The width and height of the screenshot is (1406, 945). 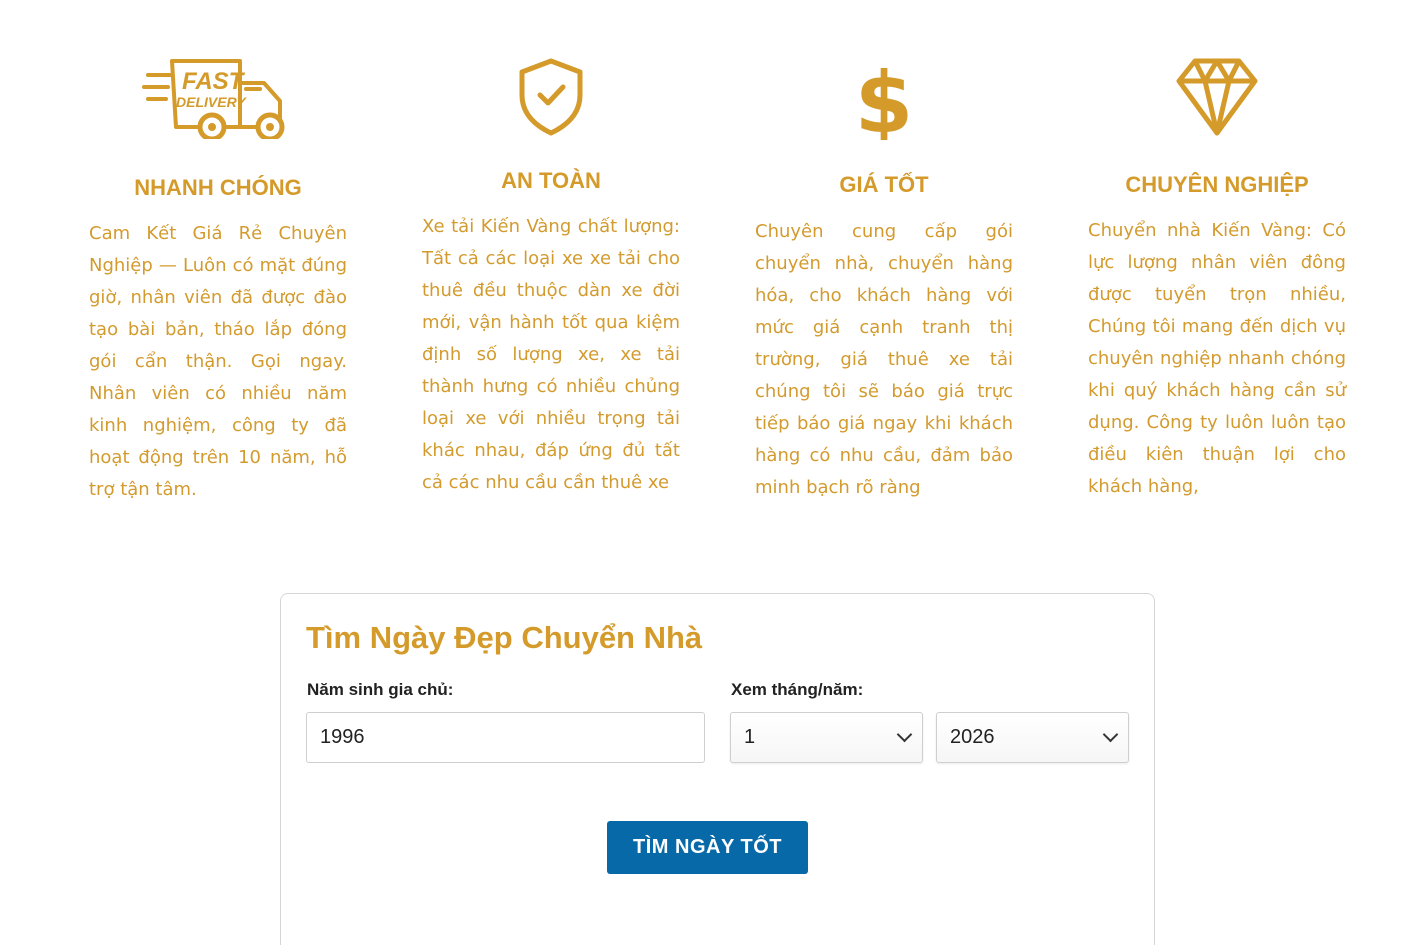 What do you see at coordinates (214, 81) in the screenshot?
I see `svg-text: FAST` at bounding box center [214, 81].